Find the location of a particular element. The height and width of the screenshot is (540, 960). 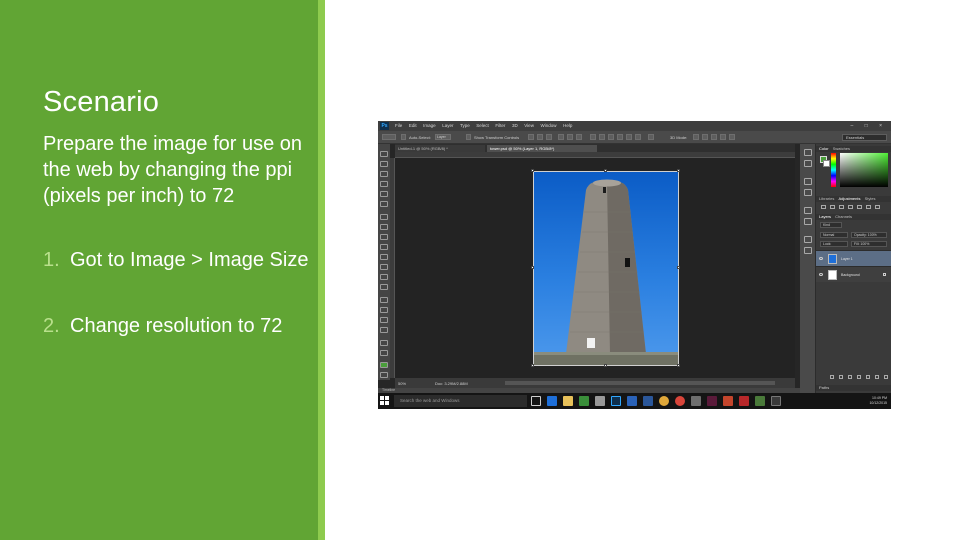

lasso-tool-icon is located at coordinates (384, 174).